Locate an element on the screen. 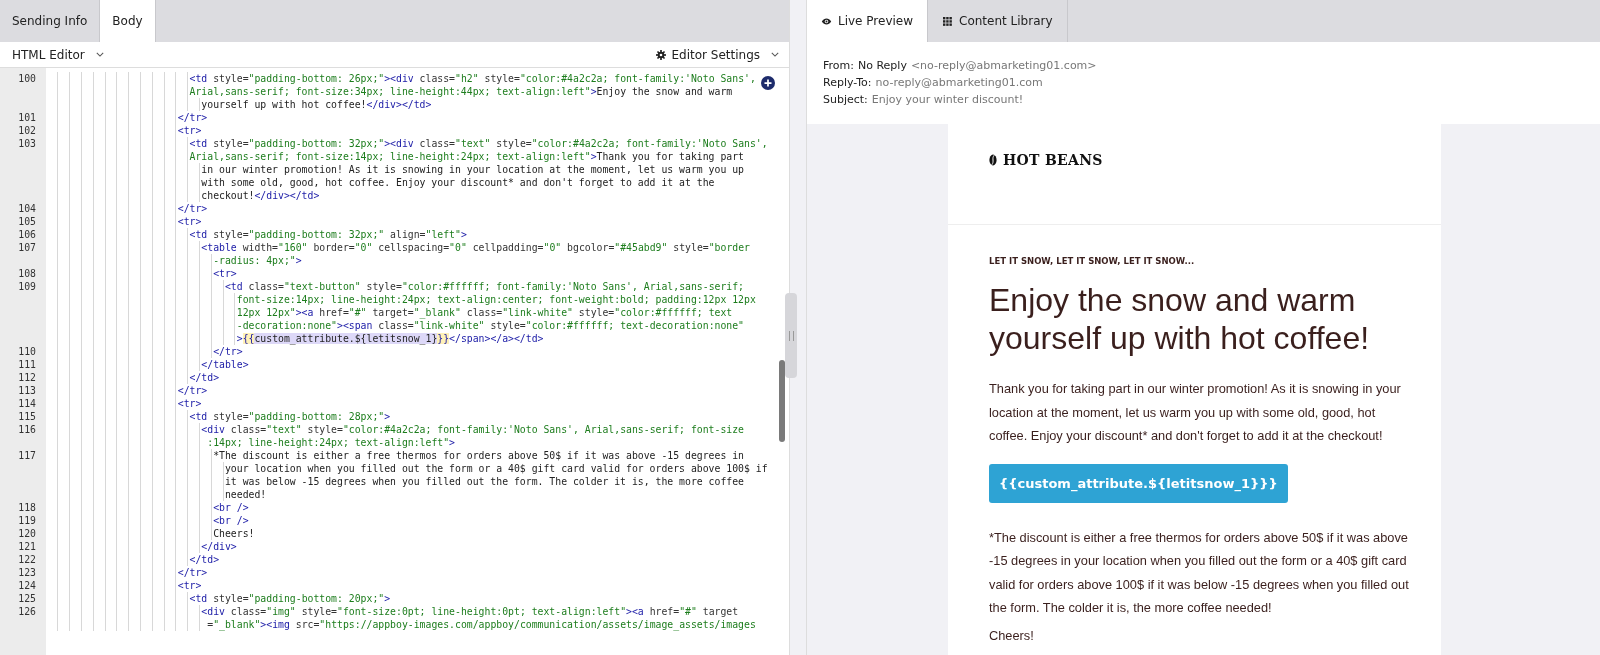  code-line: <td class="text-button" style="color:#ffffff; font-family:'Noto Sans', Arial,sans-serif; is located at coordinates (484, 286).